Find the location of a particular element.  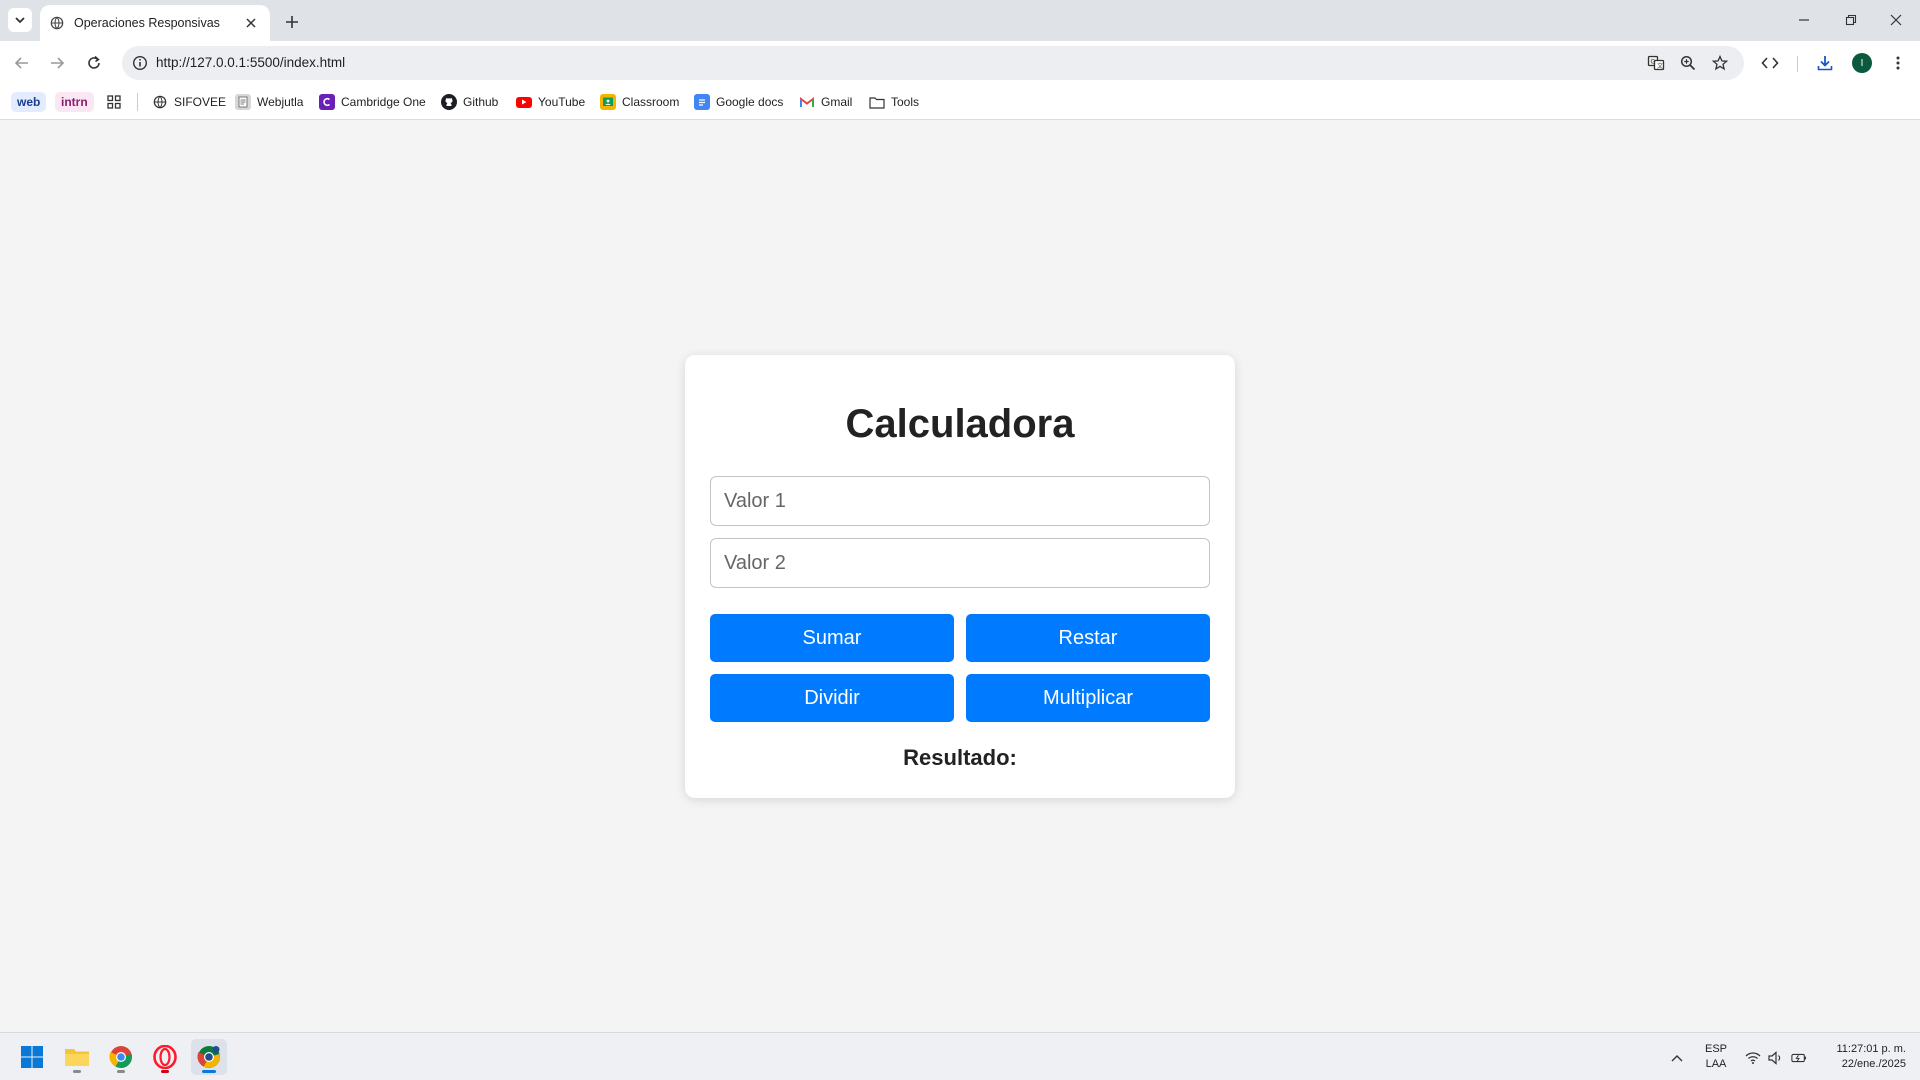

bookmark-group-web: web is located at coordinates (29, 102).